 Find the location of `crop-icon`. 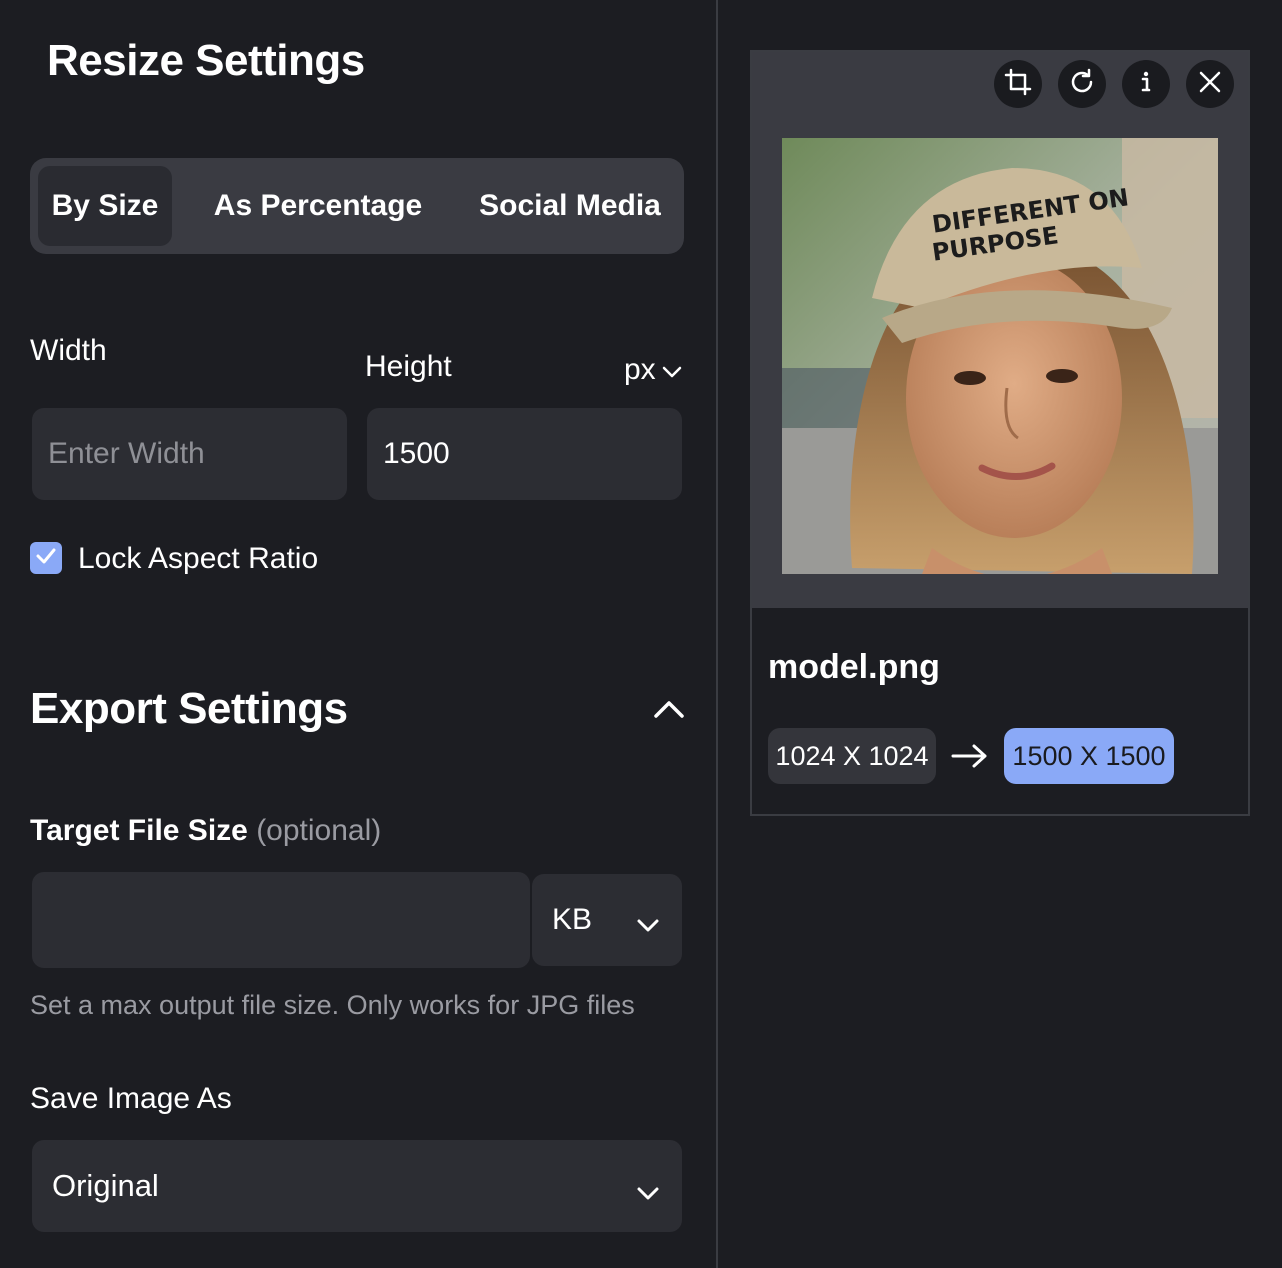

crop-icon is located at coordinates (1018, 84).